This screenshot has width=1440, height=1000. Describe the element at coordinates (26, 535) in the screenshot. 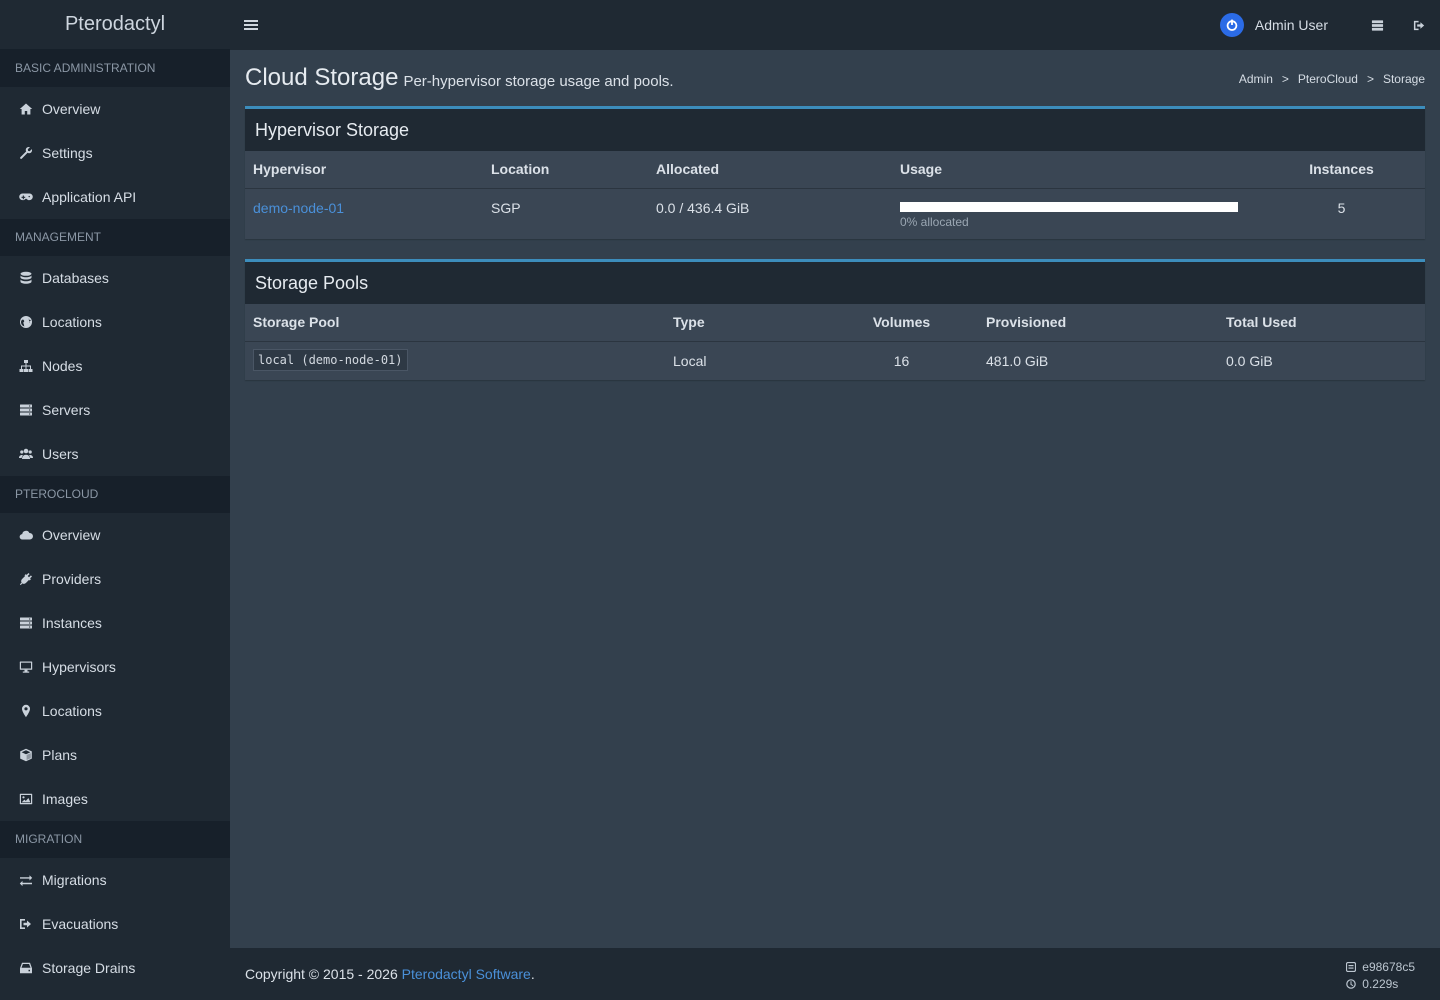

I see `cloud-icon` at that location.